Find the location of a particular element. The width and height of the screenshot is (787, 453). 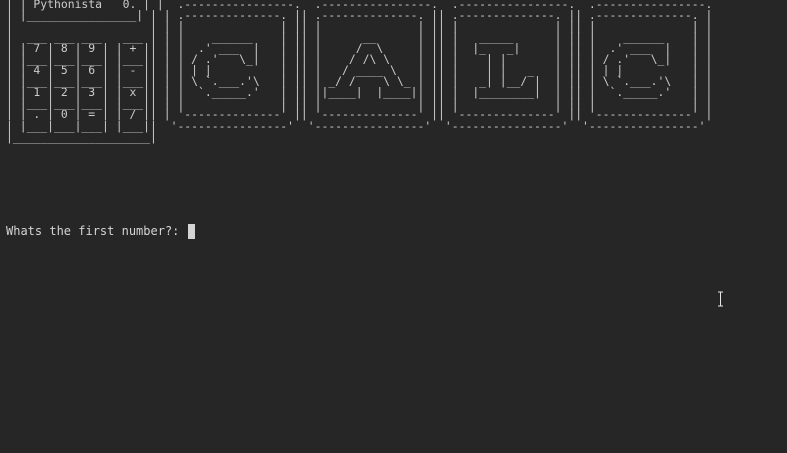

text-cursor is located at coordinates (191, 231).